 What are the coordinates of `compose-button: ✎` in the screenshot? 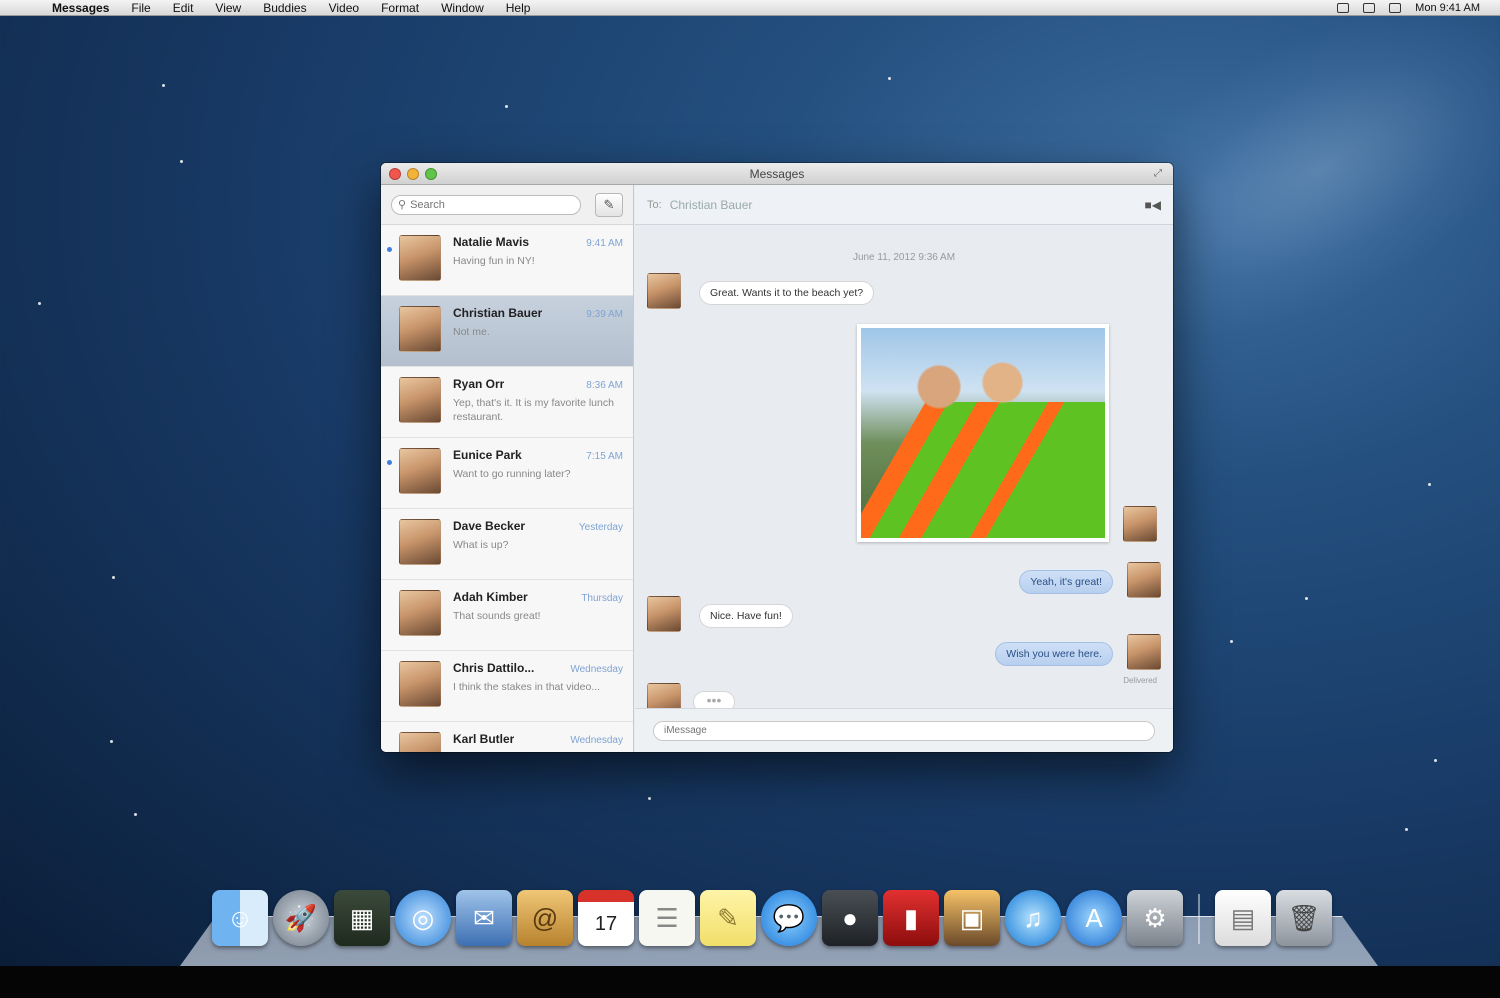 It's located at (609, 204).